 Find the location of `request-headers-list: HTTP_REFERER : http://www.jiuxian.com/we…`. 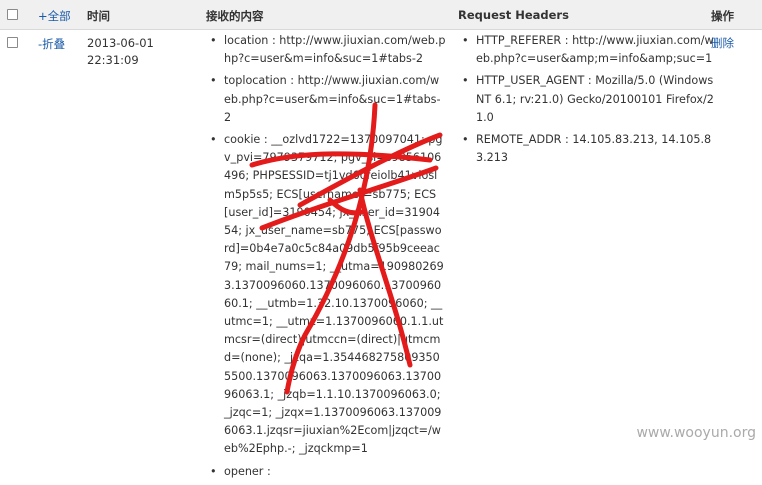

request-headers-list: HTTP_REFERER : http://www.jiuxian.com/we… is located at coordinates (590, 101).